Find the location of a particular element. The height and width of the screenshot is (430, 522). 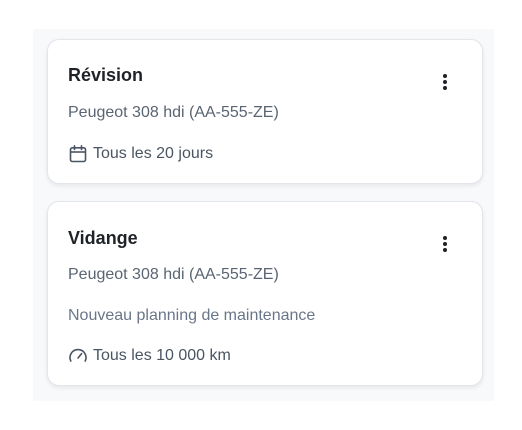

frequency-row: Tous les 20 jours is located at coordinates (140, 154).